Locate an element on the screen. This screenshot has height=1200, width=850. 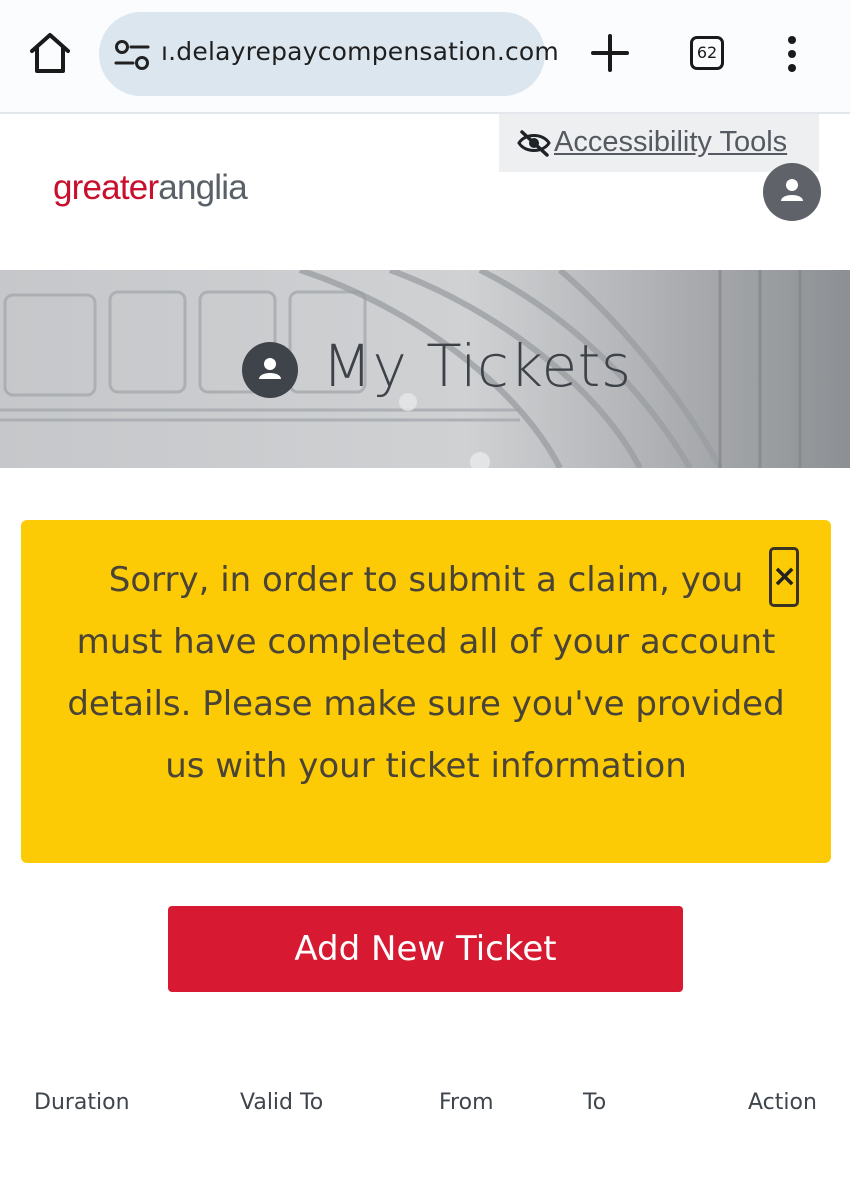
close-icon: × is located at coordinates (784, 577).